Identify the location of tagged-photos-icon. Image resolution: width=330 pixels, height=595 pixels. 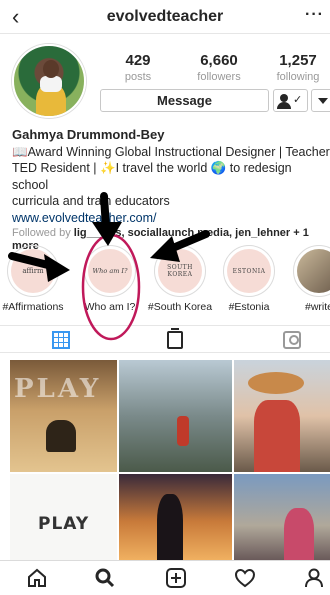
(292, 340).